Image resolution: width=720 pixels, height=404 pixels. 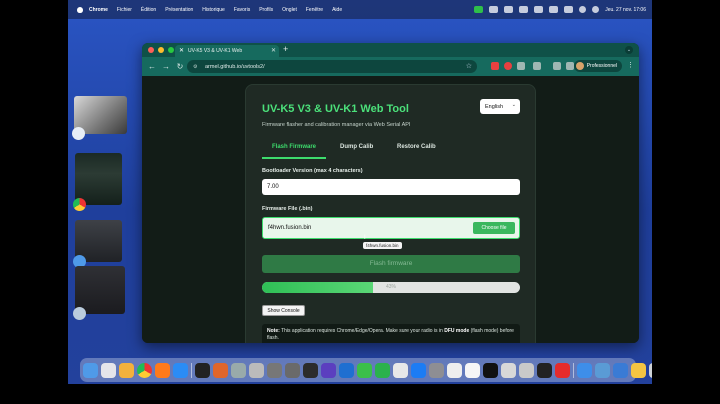 What do you see at coordinates (335, 109) in the screenshot?
I see `page-title: UV-K5 V3 & UV-K1 Web Tool` at bounding box center [335, 109].